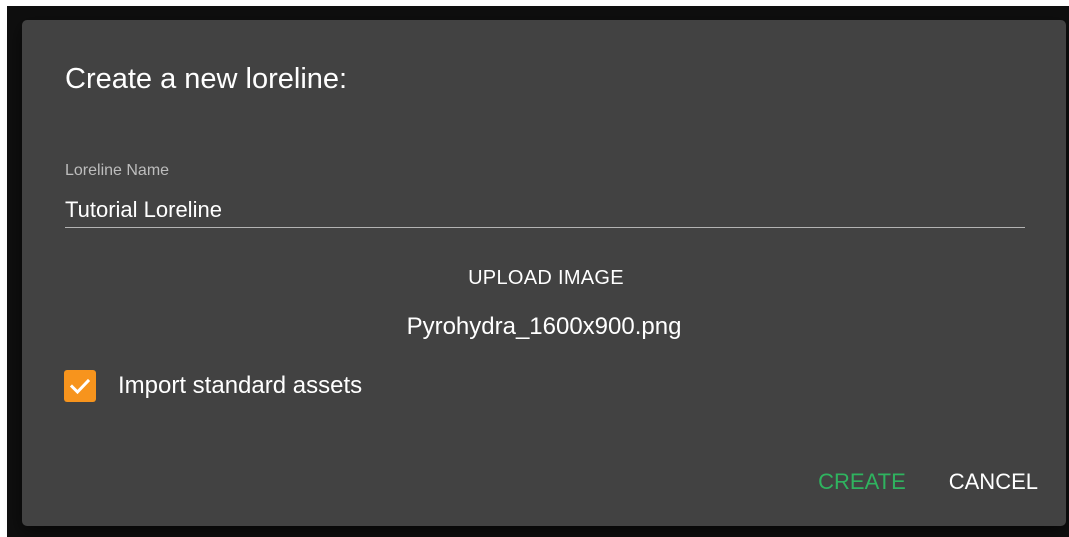  Describe the element at coordinates (206, 79) in the screenshot. I see `dialog-title: Create a new loreline:` at that location.